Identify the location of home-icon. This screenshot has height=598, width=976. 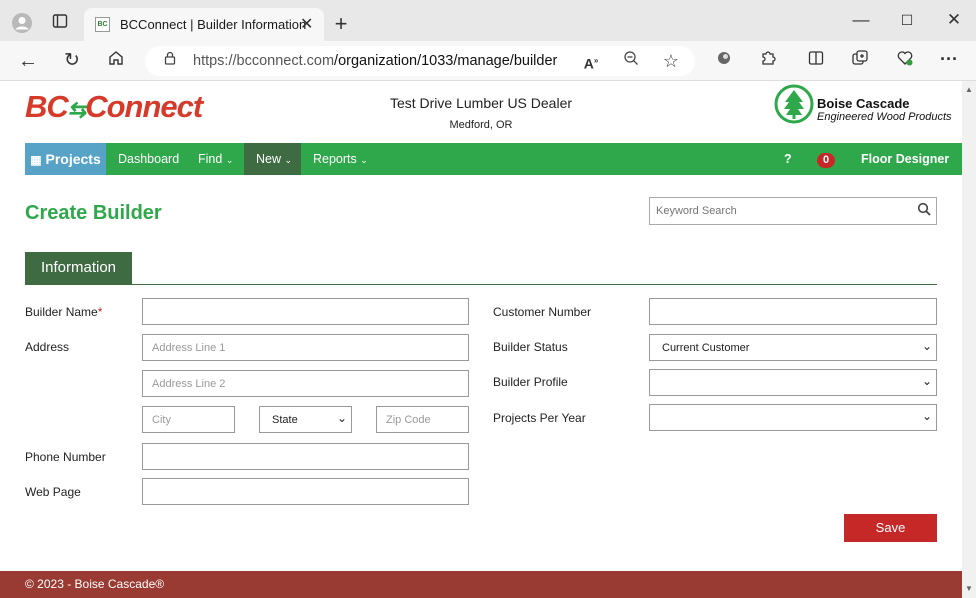
(116, 61).